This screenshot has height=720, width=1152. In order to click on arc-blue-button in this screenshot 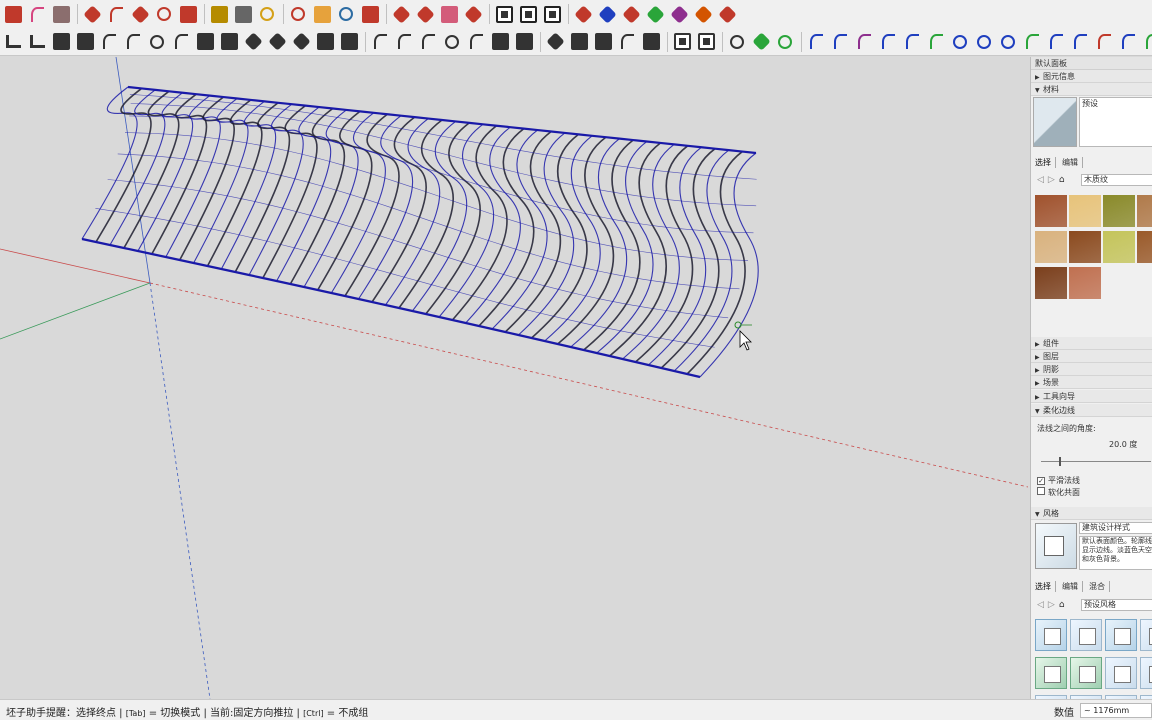, I will do `click(936, 42)`.